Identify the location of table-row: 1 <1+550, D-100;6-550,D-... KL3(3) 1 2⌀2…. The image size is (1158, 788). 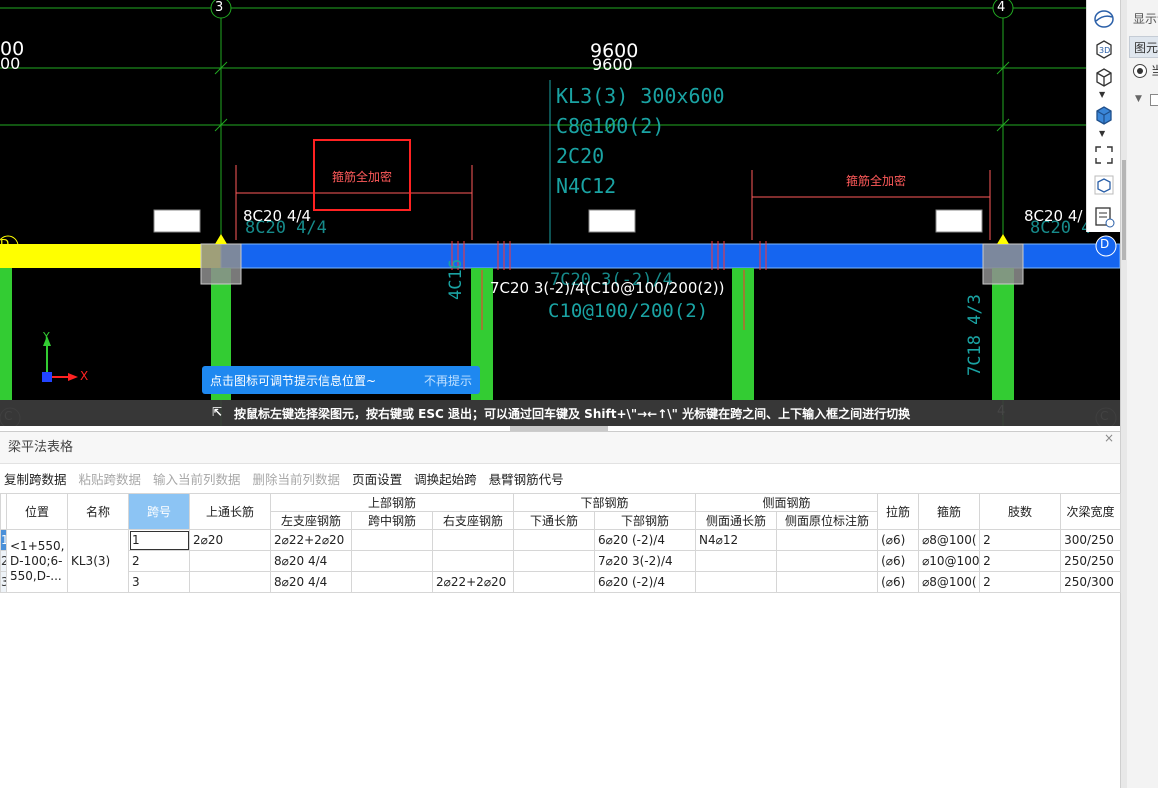
(561, 561).